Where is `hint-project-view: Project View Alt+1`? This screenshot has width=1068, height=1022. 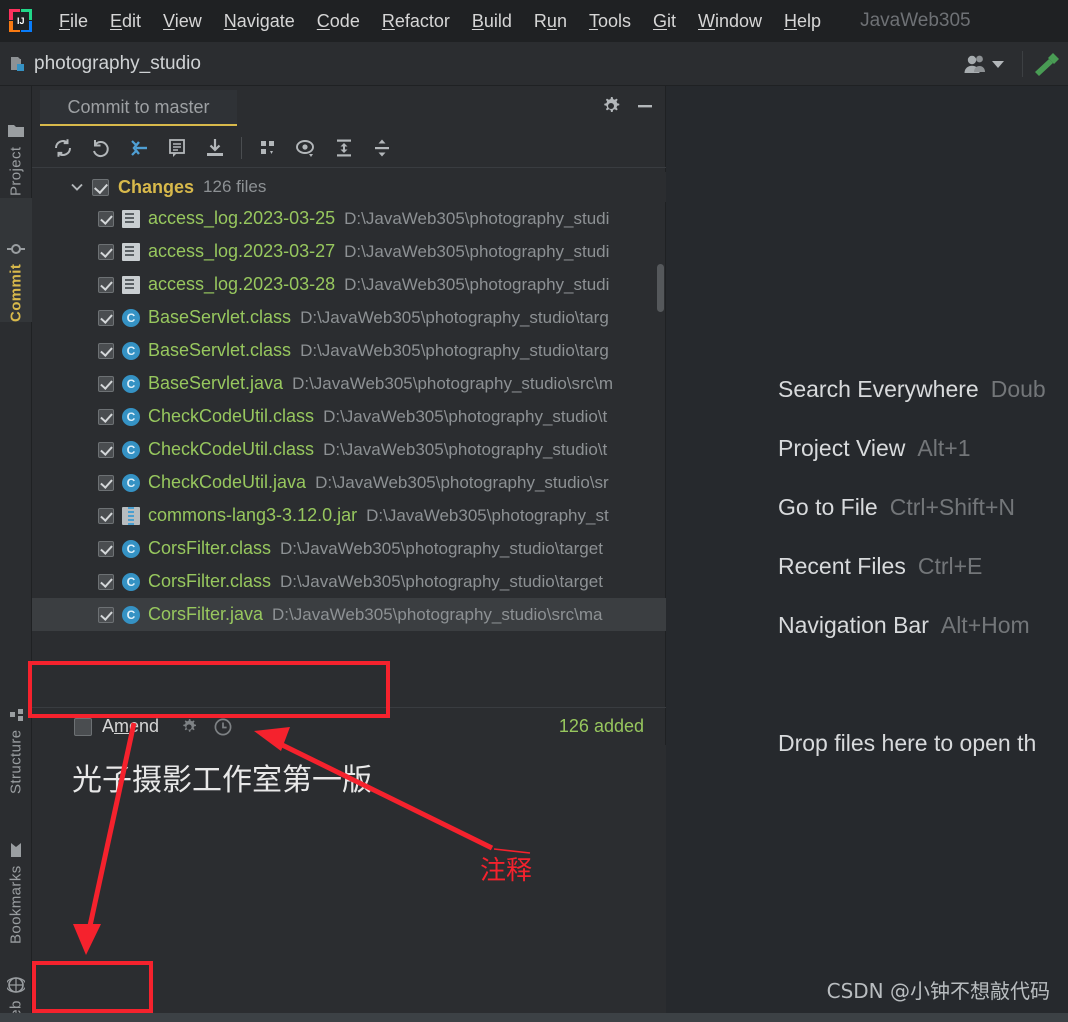
hint-project-view: Project View Alt+1 is located at coordinates (923, 464).